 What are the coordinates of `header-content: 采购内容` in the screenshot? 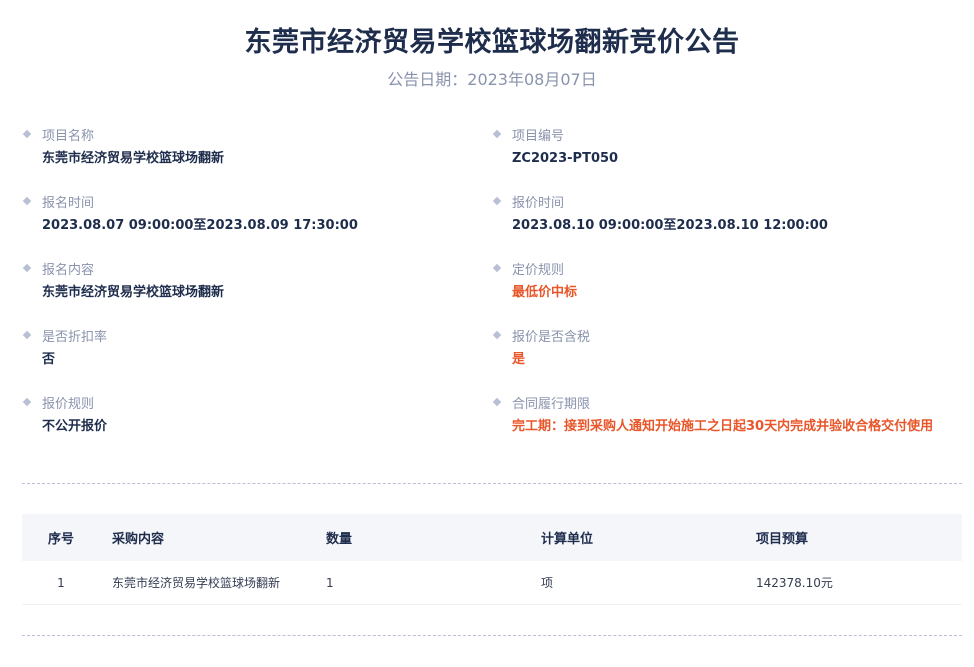 It's located at (138, 539).